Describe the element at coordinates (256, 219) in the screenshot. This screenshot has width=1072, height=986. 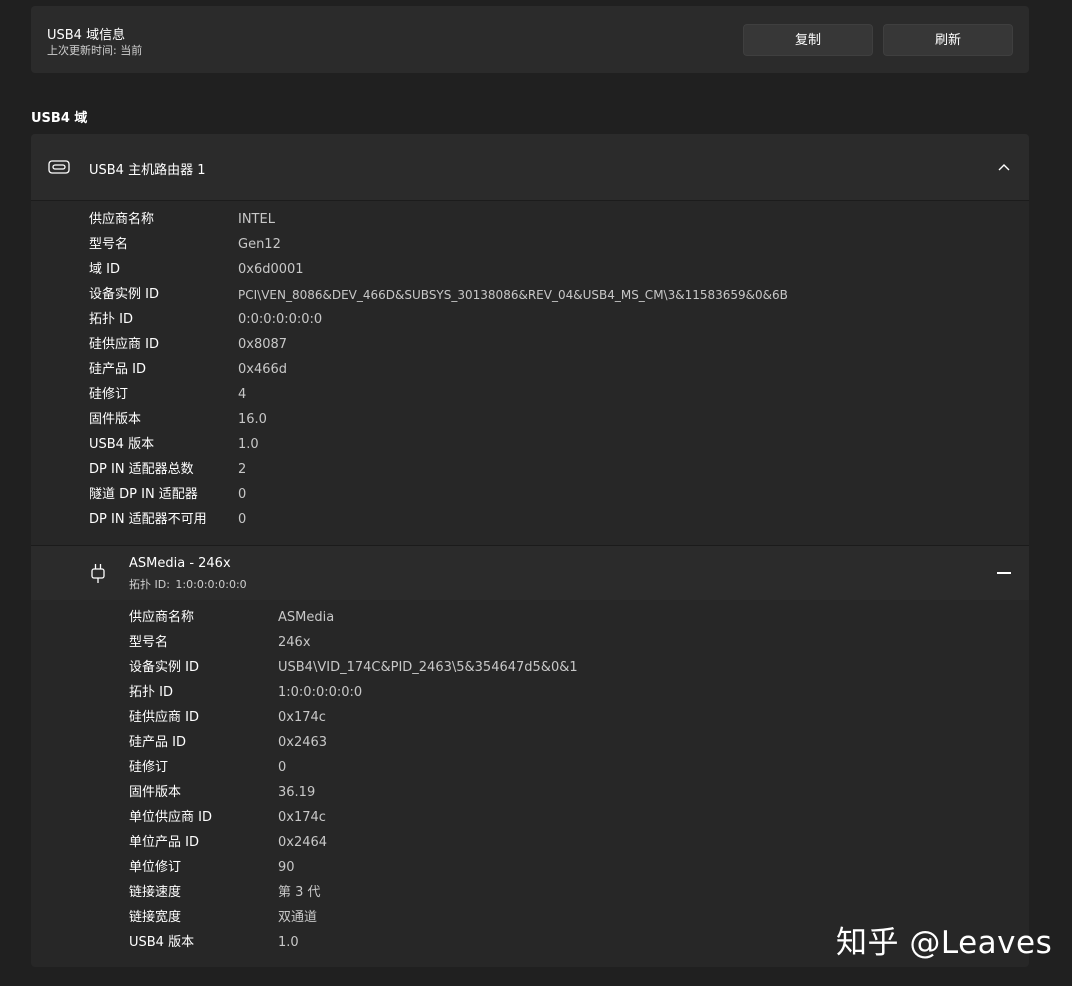
I see `property-value: INTEL` at that location.